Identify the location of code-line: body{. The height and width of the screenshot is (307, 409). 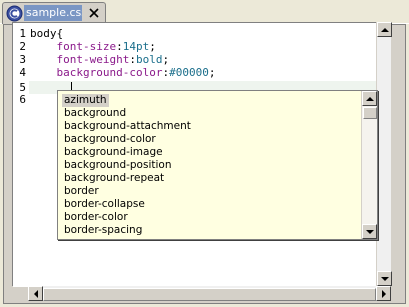
(47, 33).